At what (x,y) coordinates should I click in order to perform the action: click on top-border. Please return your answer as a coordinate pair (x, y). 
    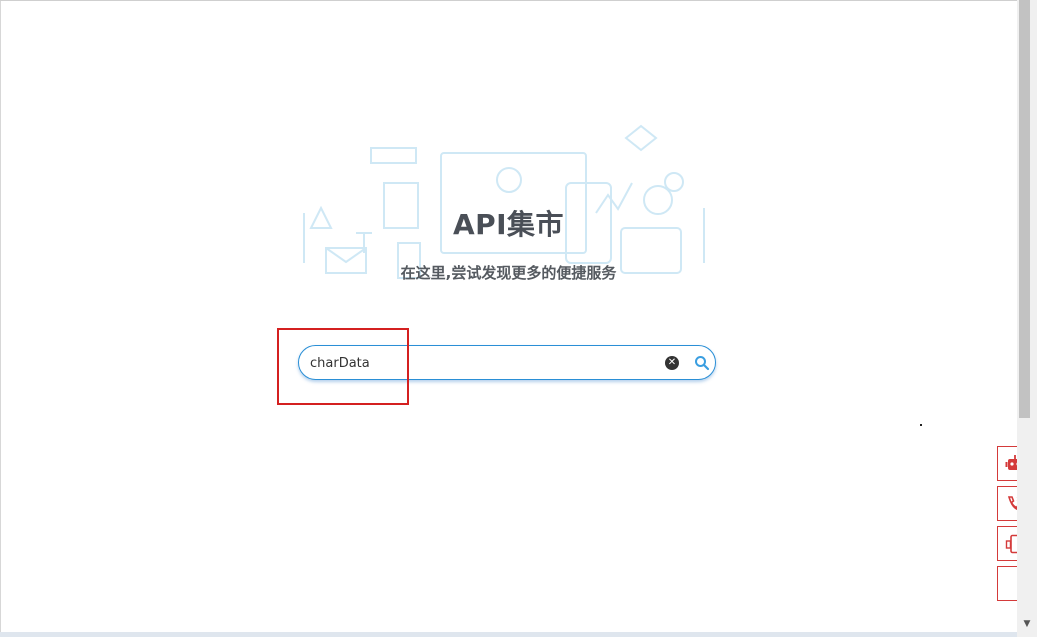
    Looking at the image, I should click on (508, 0).